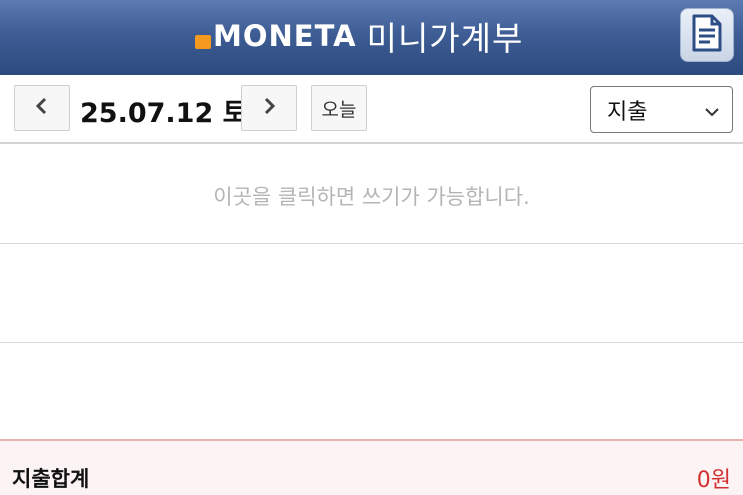  I want to click on chevron-right-icon, so click(269, 108).